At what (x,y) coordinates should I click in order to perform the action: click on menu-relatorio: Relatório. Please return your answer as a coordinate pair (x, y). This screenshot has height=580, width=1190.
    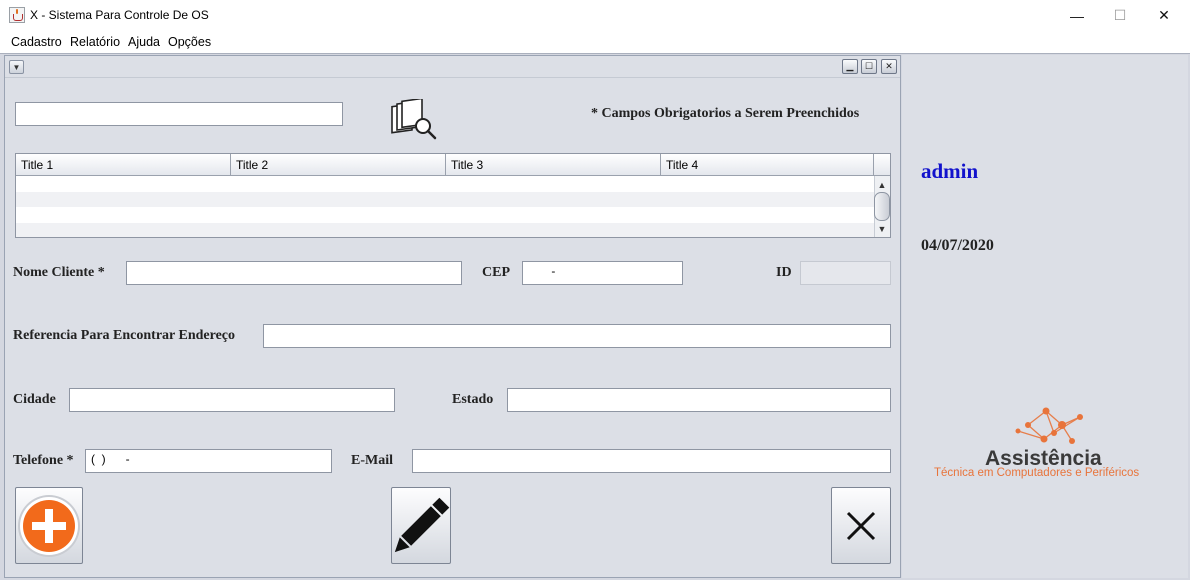
    Looking at the image, I should click on (95, 42).